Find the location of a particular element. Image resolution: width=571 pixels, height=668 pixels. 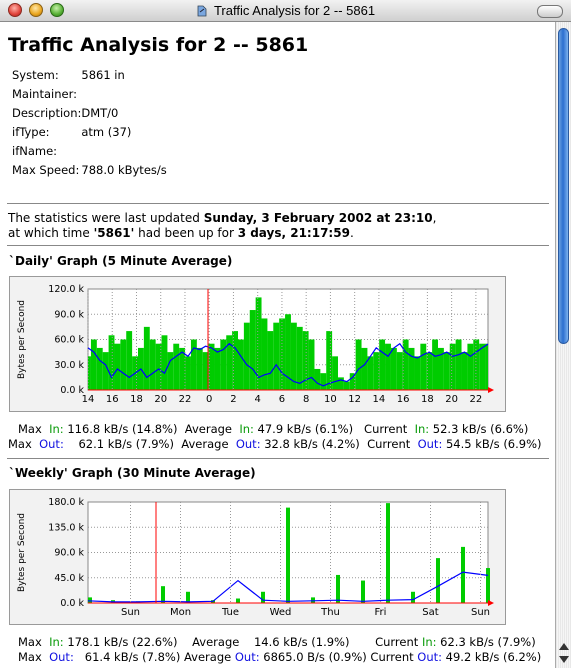

stat-text: , is located at coordinates (434, 218).